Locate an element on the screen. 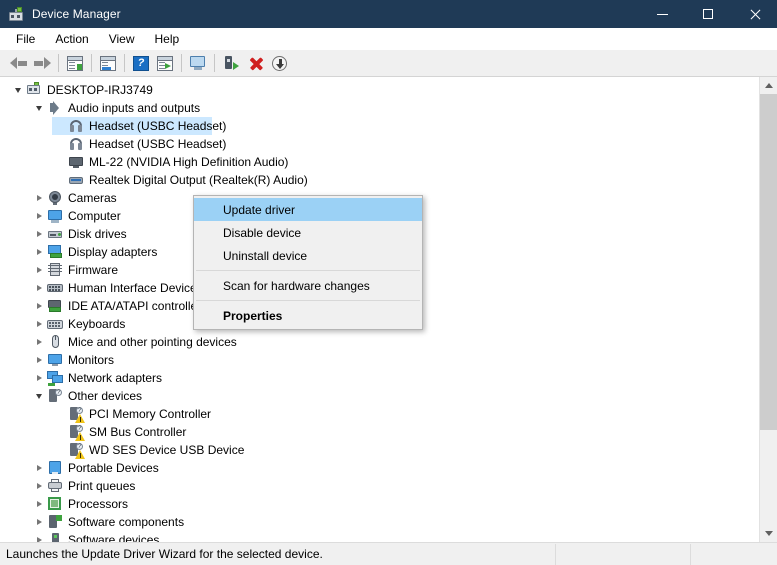  tree-item: Network adapters is located at coordinates (379, 378).